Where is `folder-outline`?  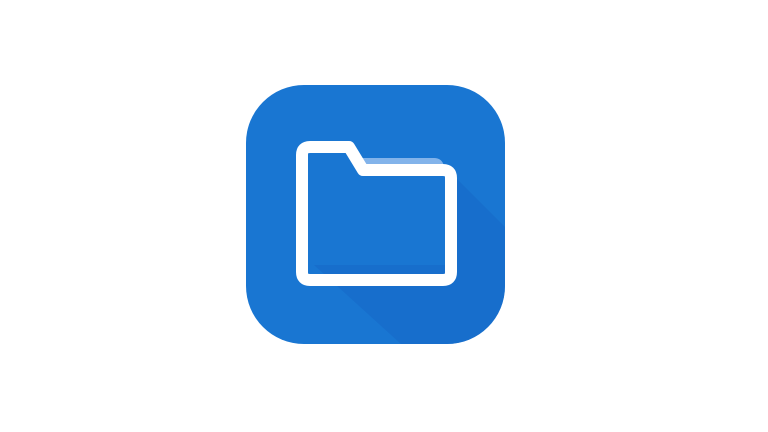
folder-outline is located at coordinates (376, 213).